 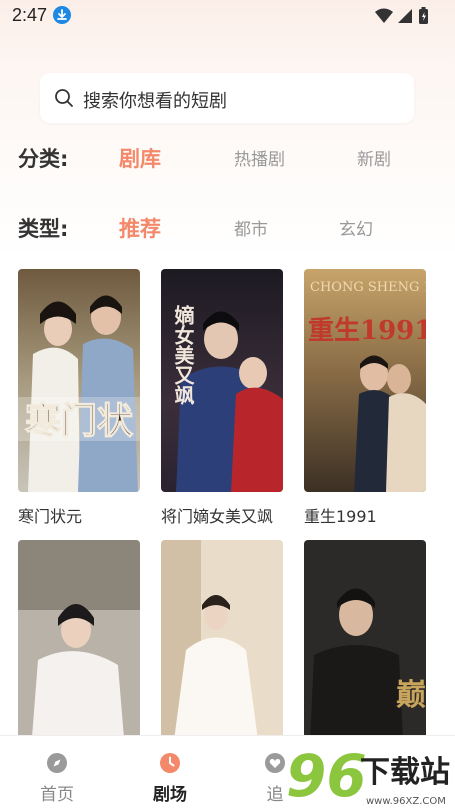 I want to click on svg-text: 下载站, so click(x=405, y=772).